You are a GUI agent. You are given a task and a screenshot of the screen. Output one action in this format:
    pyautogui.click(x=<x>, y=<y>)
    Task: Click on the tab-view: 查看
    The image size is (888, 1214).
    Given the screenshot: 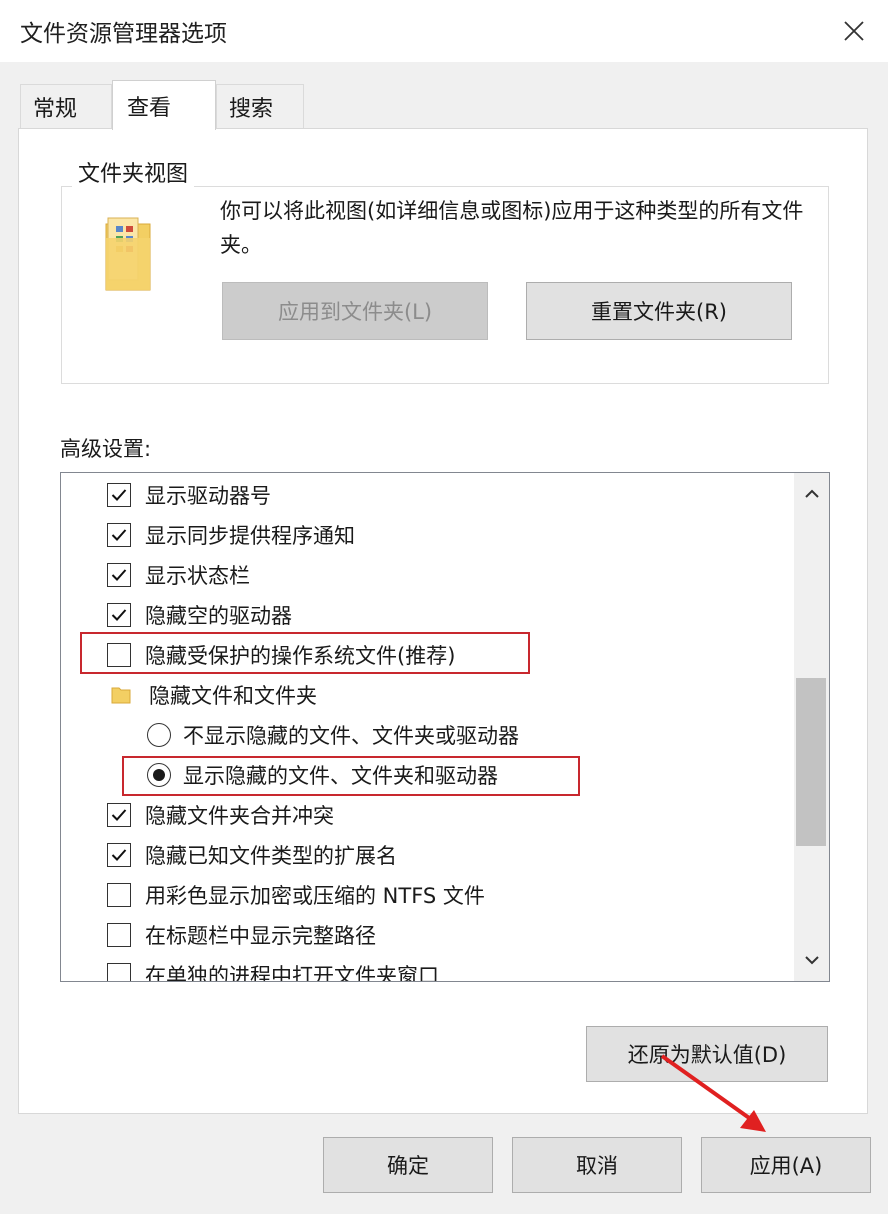 What is the action you would take?
    pyautogui.click(x=164, y=105)
    